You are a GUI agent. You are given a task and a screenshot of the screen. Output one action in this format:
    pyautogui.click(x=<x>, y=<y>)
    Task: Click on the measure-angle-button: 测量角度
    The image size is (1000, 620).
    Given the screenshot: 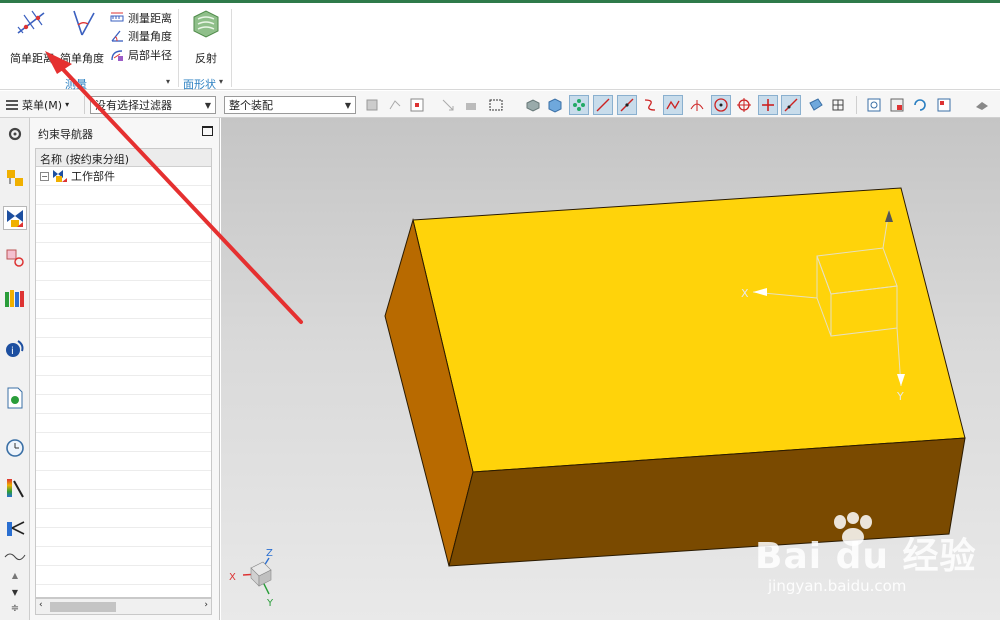 What is the action you would take?
    pyautogui.click(x=141, y=35)
    